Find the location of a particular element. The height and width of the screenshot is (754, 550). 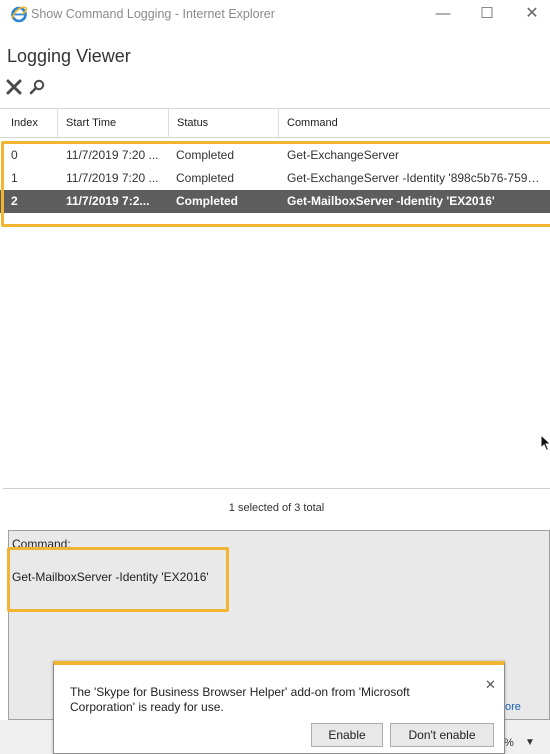

selection-status: 1 selected of 3 total is located at coordinates (276, 506).